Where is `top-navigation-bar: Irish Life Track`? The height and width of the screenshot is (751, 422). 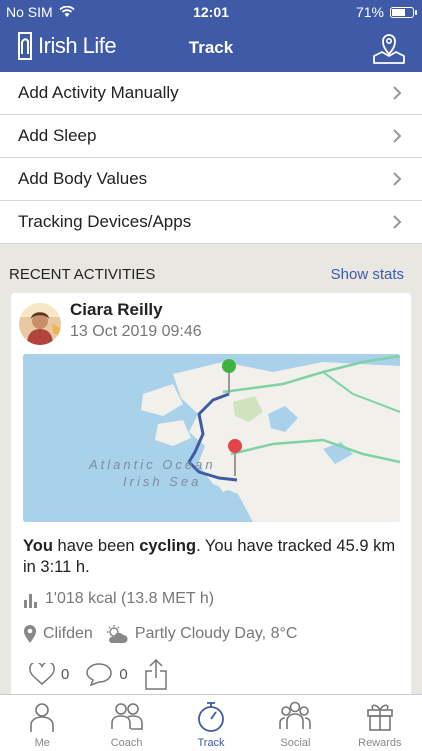 top-navigation-bar: Irish Life Track is located at coordinates (211, 48).